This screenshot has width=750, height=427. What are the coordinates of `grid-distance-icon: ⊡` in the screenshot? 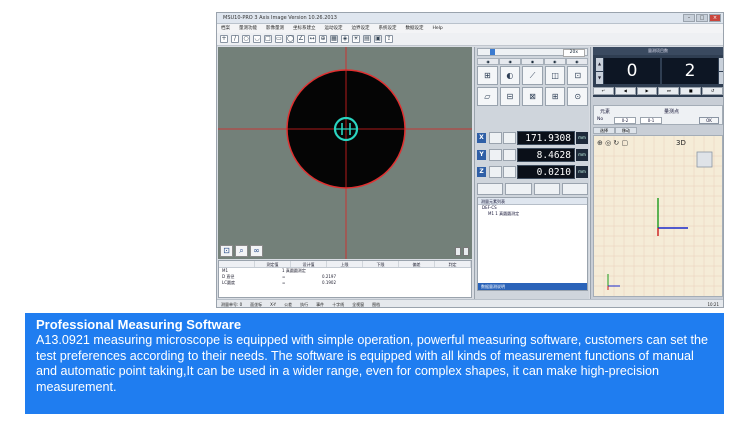 It's located at (577, 75).